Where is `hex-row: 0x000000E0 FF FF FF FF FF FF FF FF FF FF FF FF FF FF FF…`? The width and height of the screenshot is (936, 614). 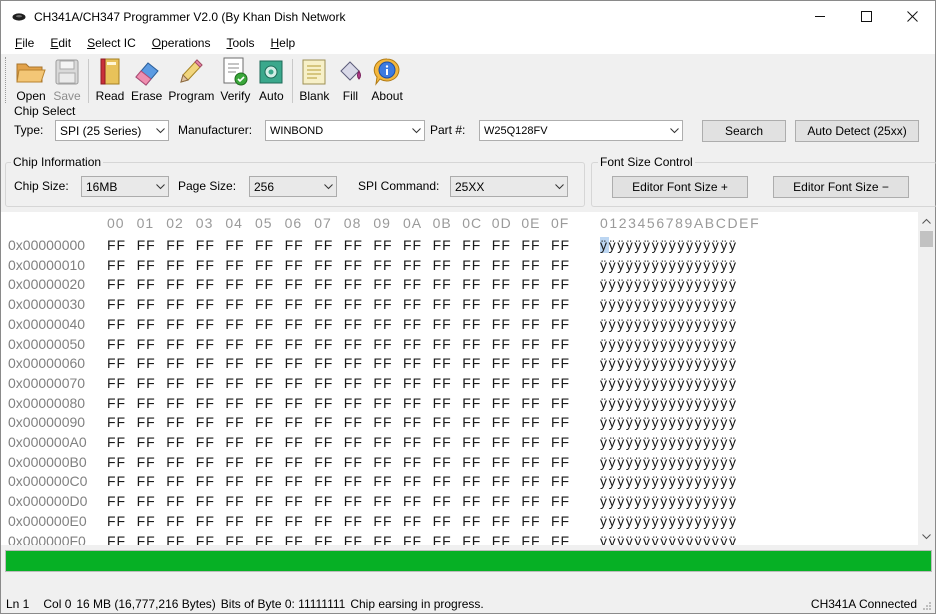
hex-row: 0x000000E0 FF FF FF FF FF FF FF FF FF FF FF FF FF FF FF… is located at coordinates (458, 523).